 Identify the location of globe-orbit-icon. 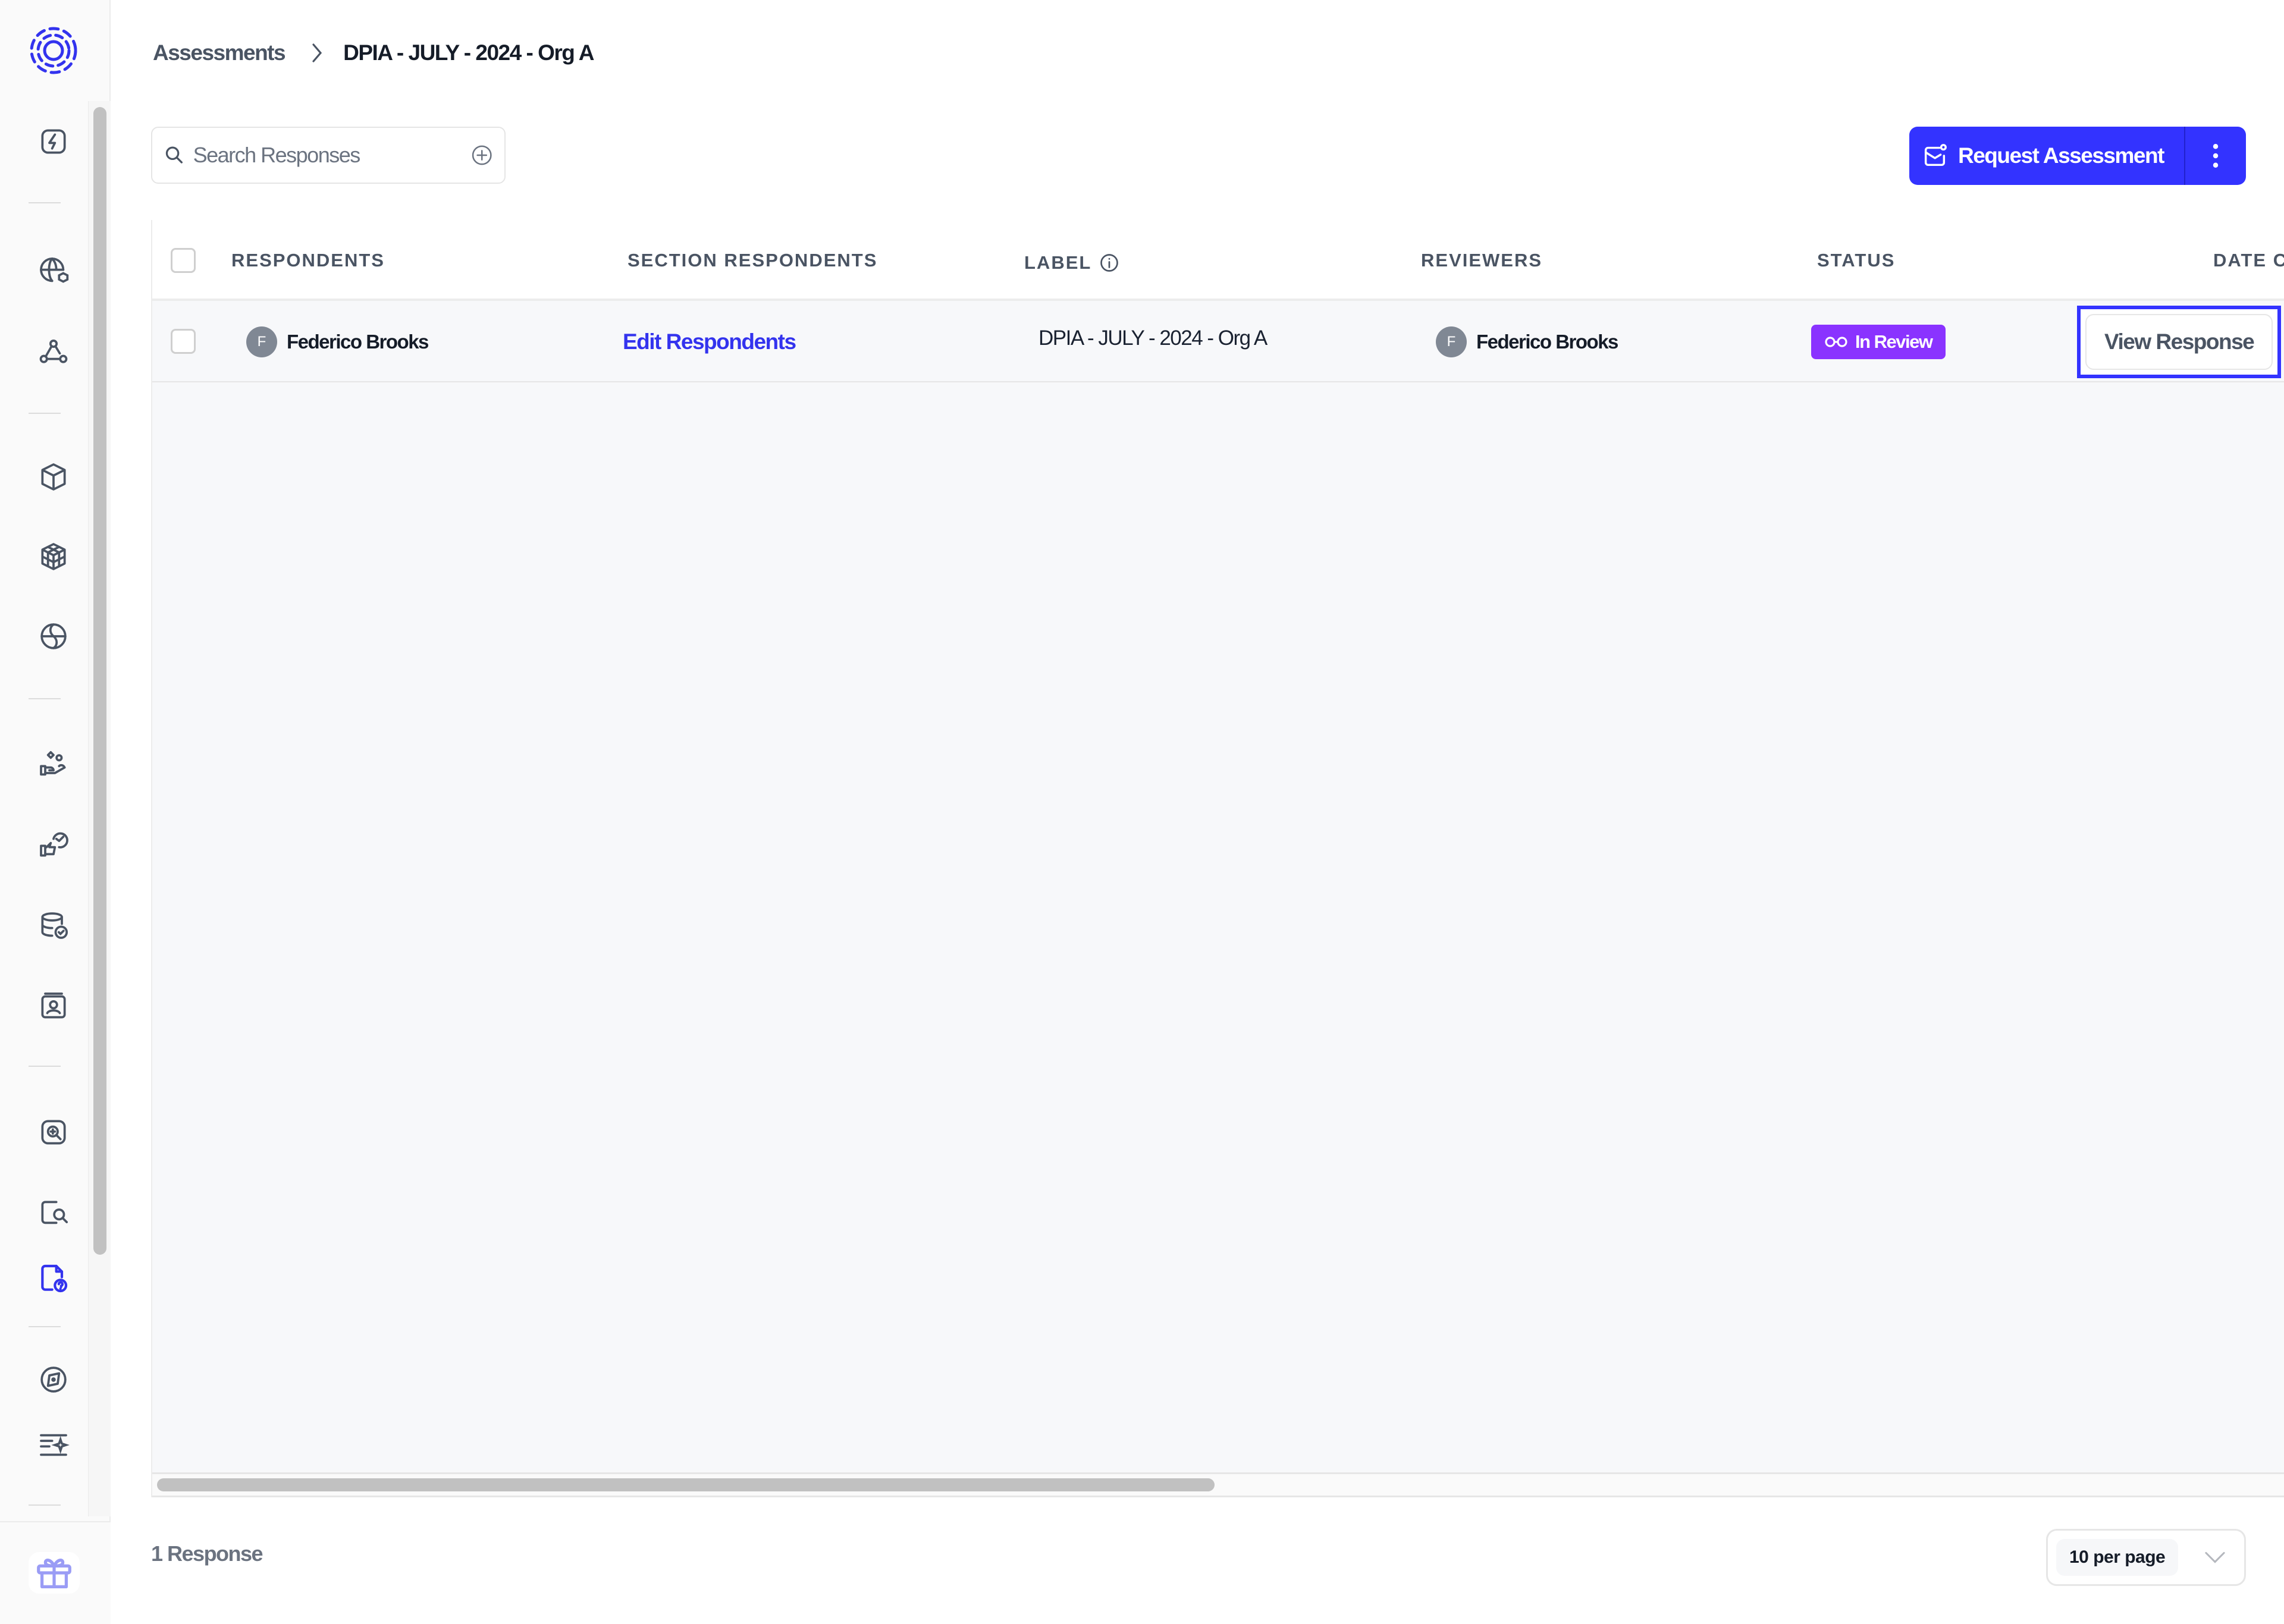
(54, 636).